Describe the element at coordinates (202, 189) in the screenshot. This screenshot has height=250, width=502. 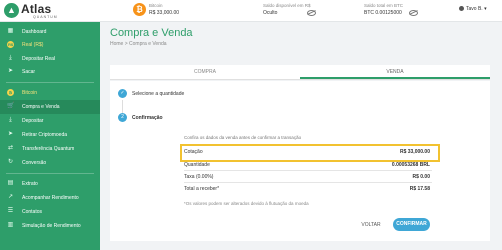
I see `total-label: Total a receber*` at that location.